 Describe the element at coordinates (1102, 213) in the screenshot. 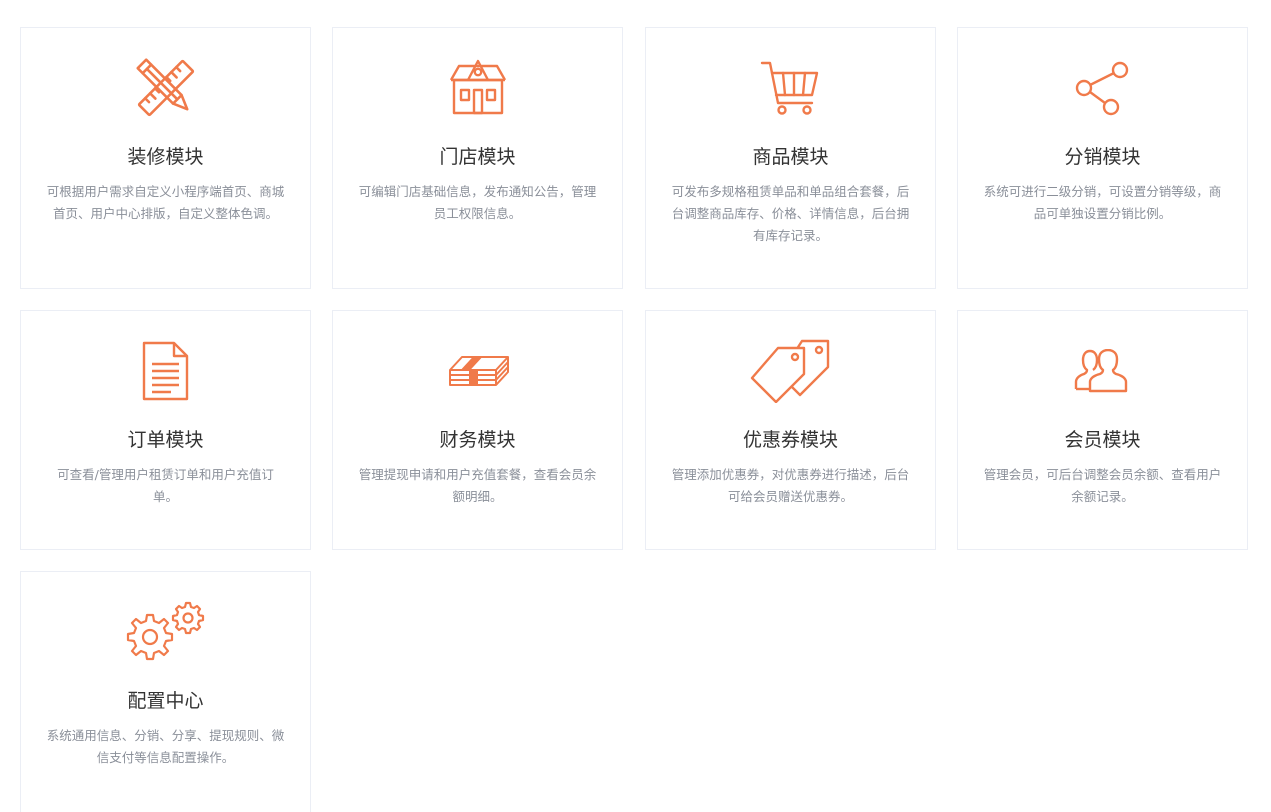

I see `description-line: 品可单独设置分销比例。` at that location.